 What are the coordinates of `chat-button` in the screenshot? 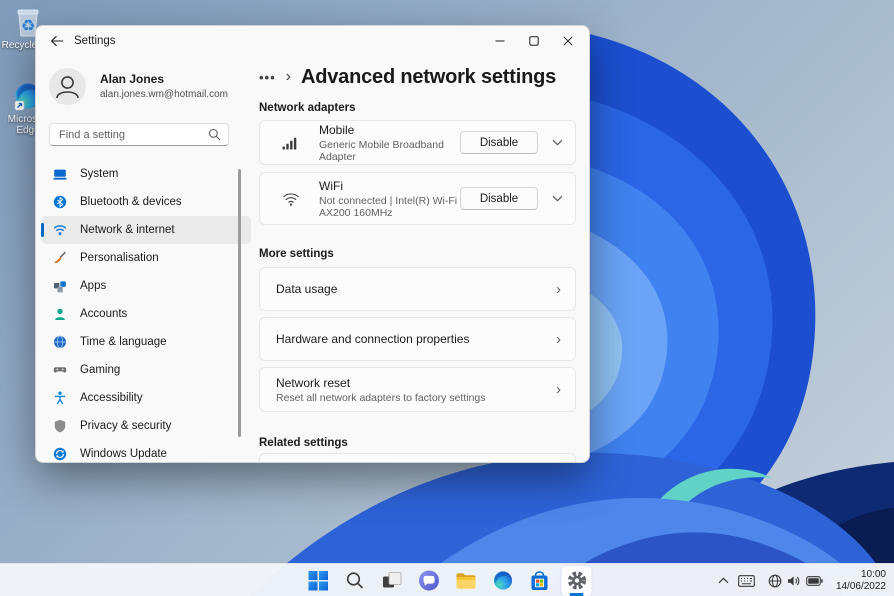 It's located at (429, 581).